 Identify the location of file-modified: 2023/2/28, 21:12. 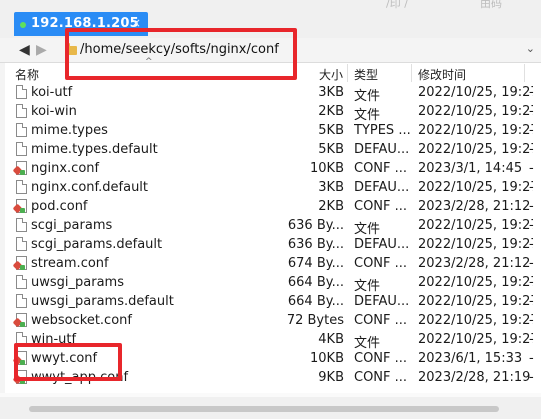
(474, 206).